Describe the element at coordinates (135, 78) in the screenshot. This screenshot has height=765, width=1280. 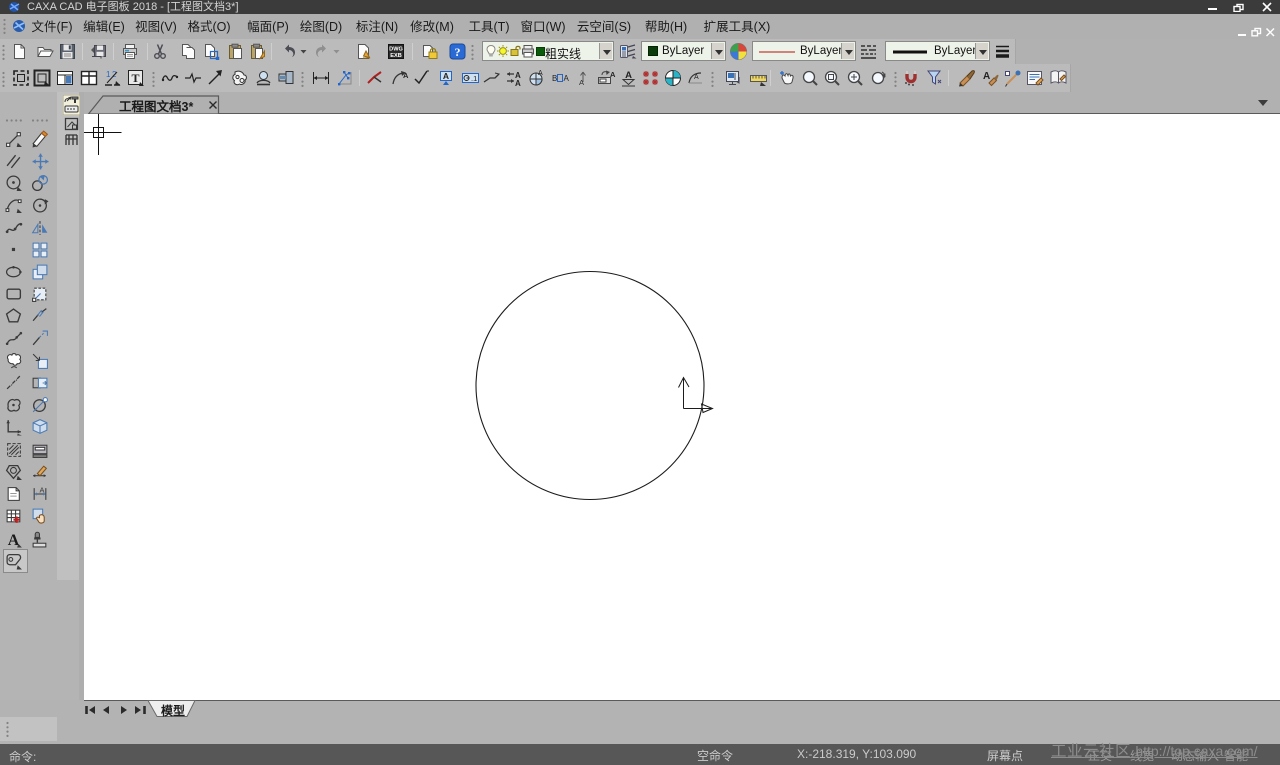
I see `svg-text: T` at that location.